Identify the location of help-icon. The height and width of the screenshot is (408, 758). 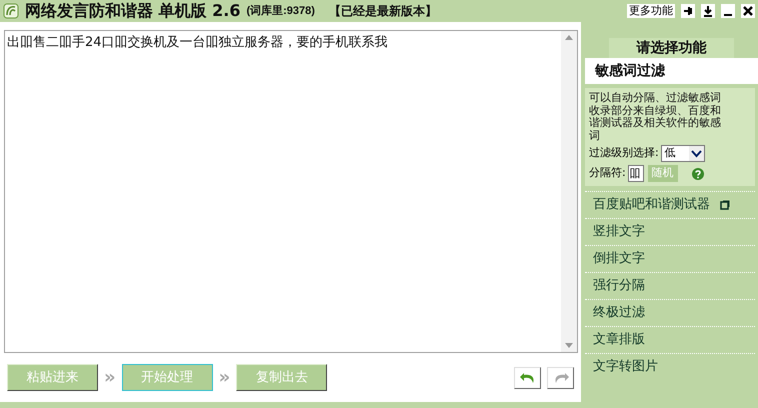
(698, 174).